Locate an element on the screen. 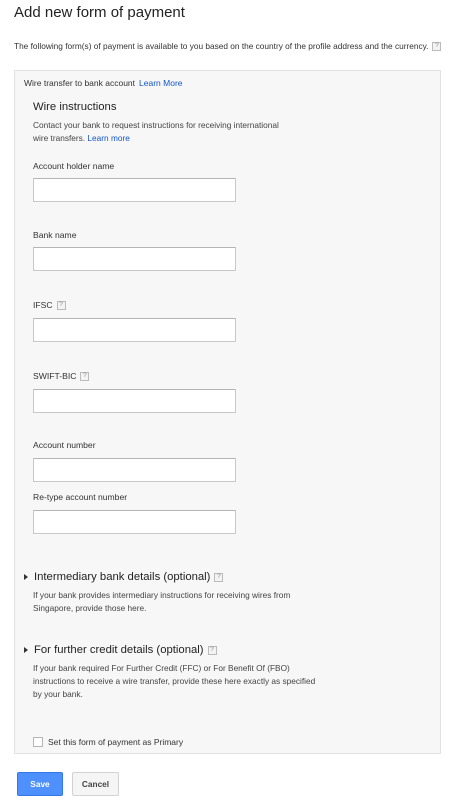 The width and height of the screenshot is (469, 800). wire-instructions-learn-more-link: Learn more is located at coordinates (108, 138).